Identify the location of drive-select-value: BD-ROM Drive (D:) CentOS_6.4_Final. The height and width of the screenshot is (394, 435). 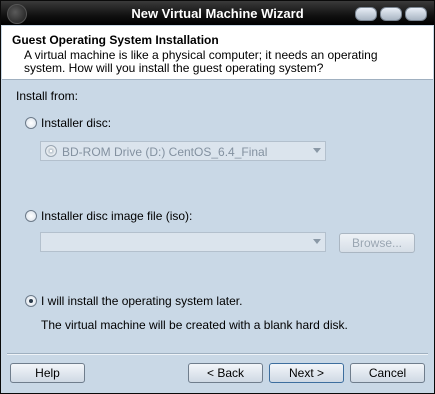
(165, 152).